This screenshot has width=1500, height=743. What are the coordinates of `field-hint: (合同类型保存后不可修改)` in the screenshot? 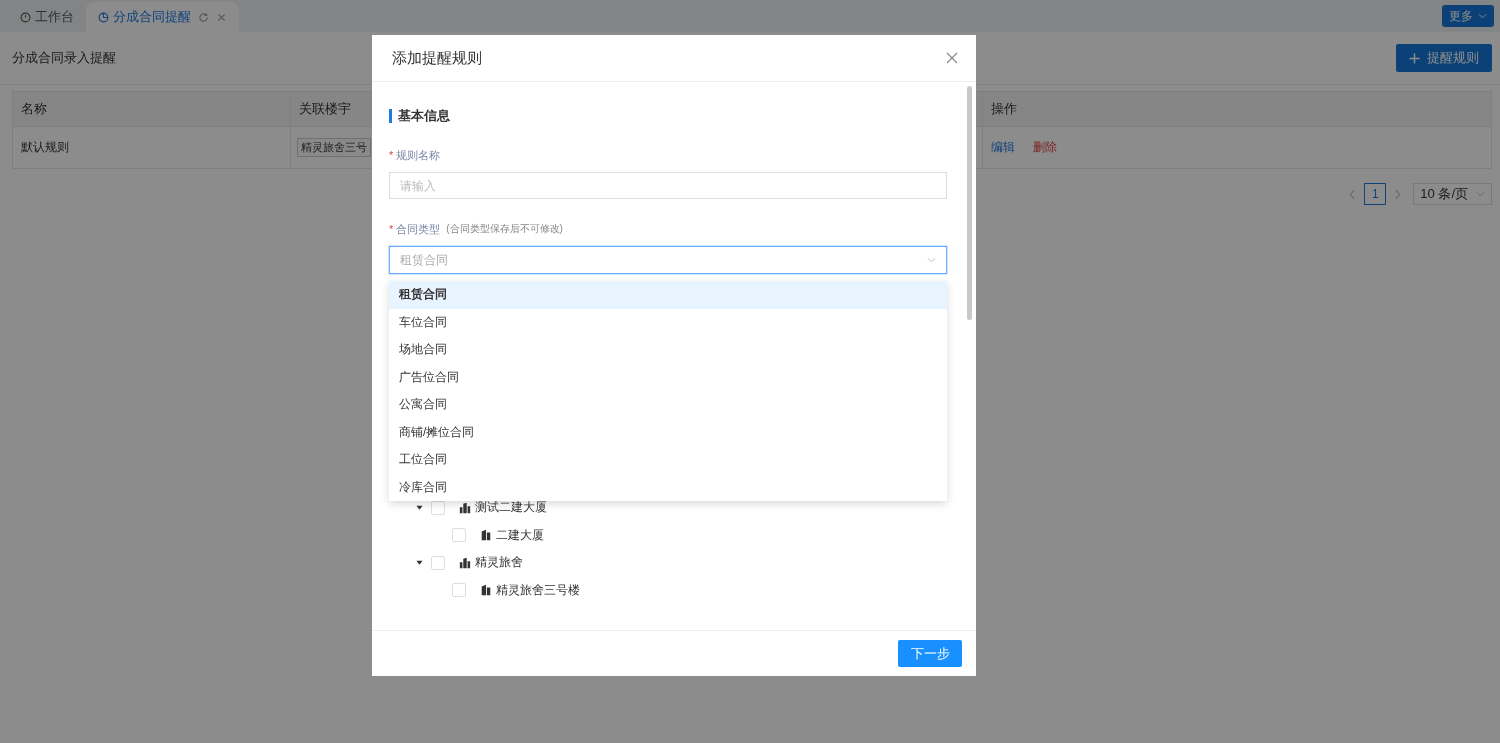 It's located at (504, 229).